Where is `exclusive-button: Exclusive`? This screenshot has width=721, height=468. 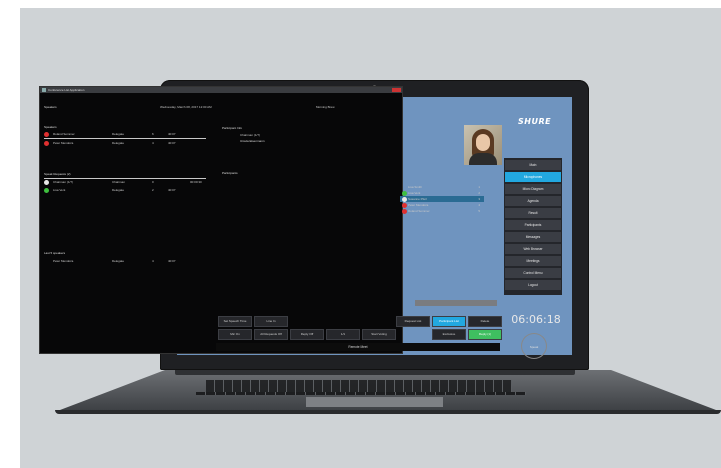 exclusive-button: Exclusive is located at coordinates (449, 334).